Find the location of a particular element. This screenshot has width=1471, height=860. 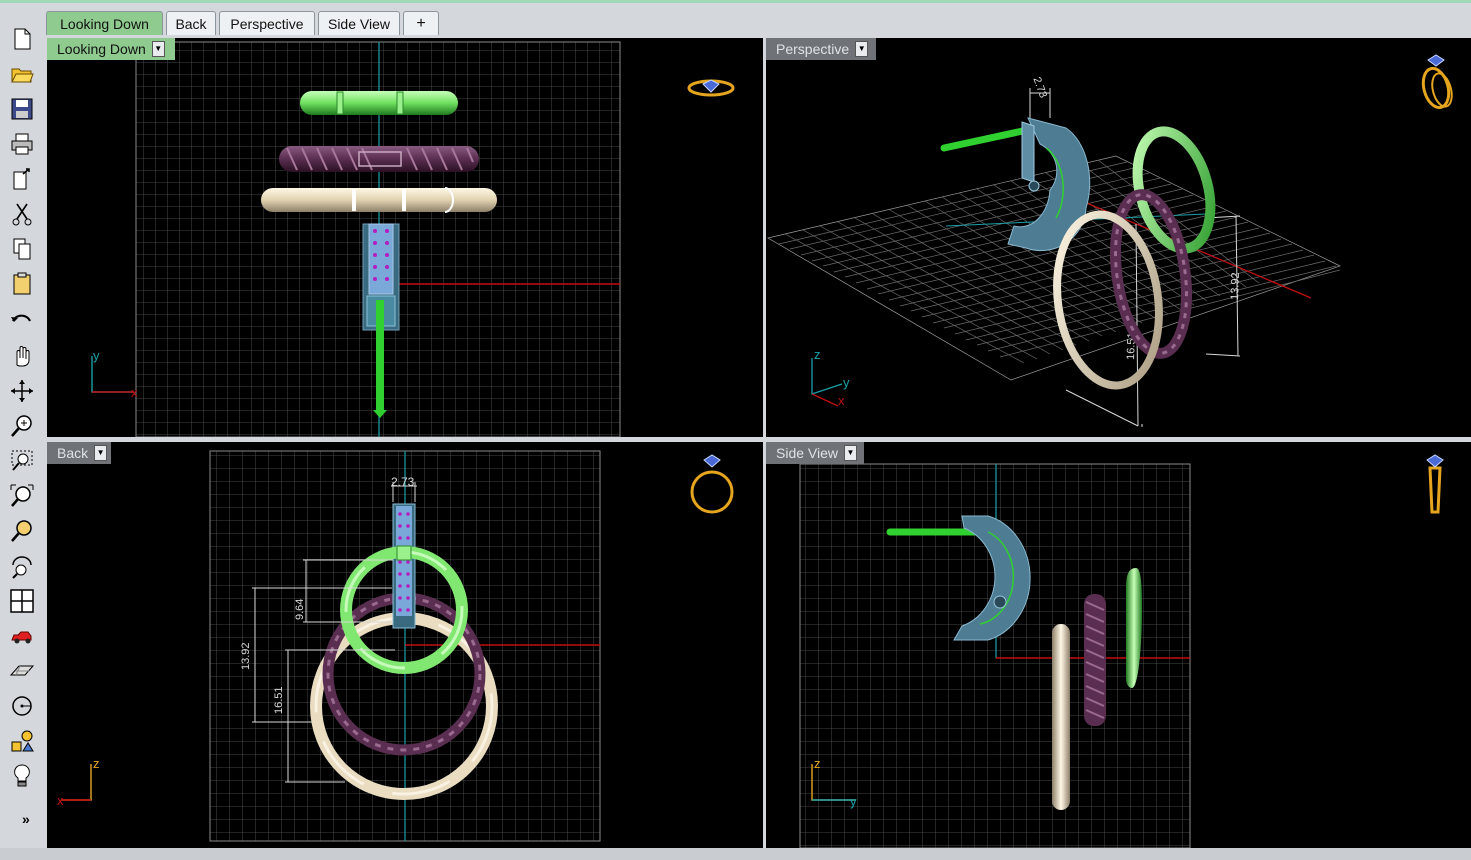

tab-perspective: Perspective is located at coordinates (267, 23).